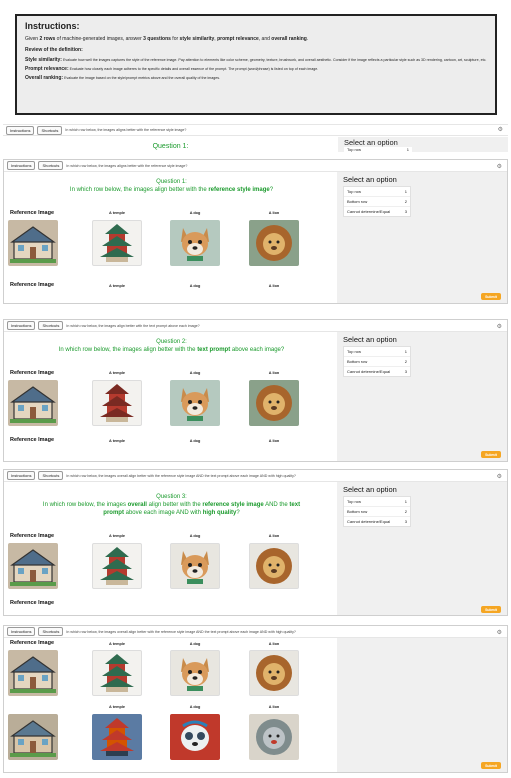 The width and height of the screenshot is (511, 778). What do you see at coordinates (54, 50) in the screenshot?
I see `review-heading: Review of the definition:` at bounding box center [54, 50].